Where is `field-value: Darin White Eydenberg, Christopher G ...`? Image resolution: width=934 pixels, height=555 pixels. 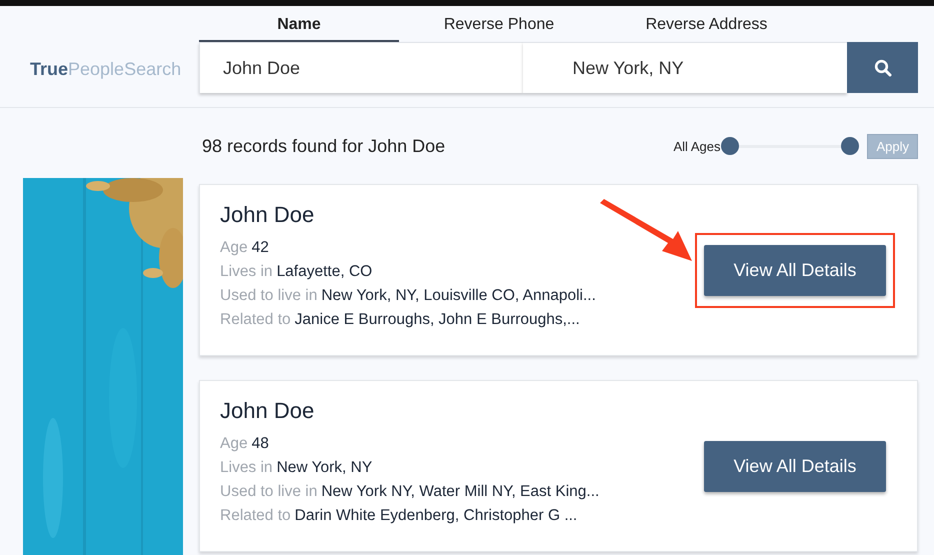
field-value: Darin White Eydenberg, Christopher G ... is located at coordinates (436, 515).